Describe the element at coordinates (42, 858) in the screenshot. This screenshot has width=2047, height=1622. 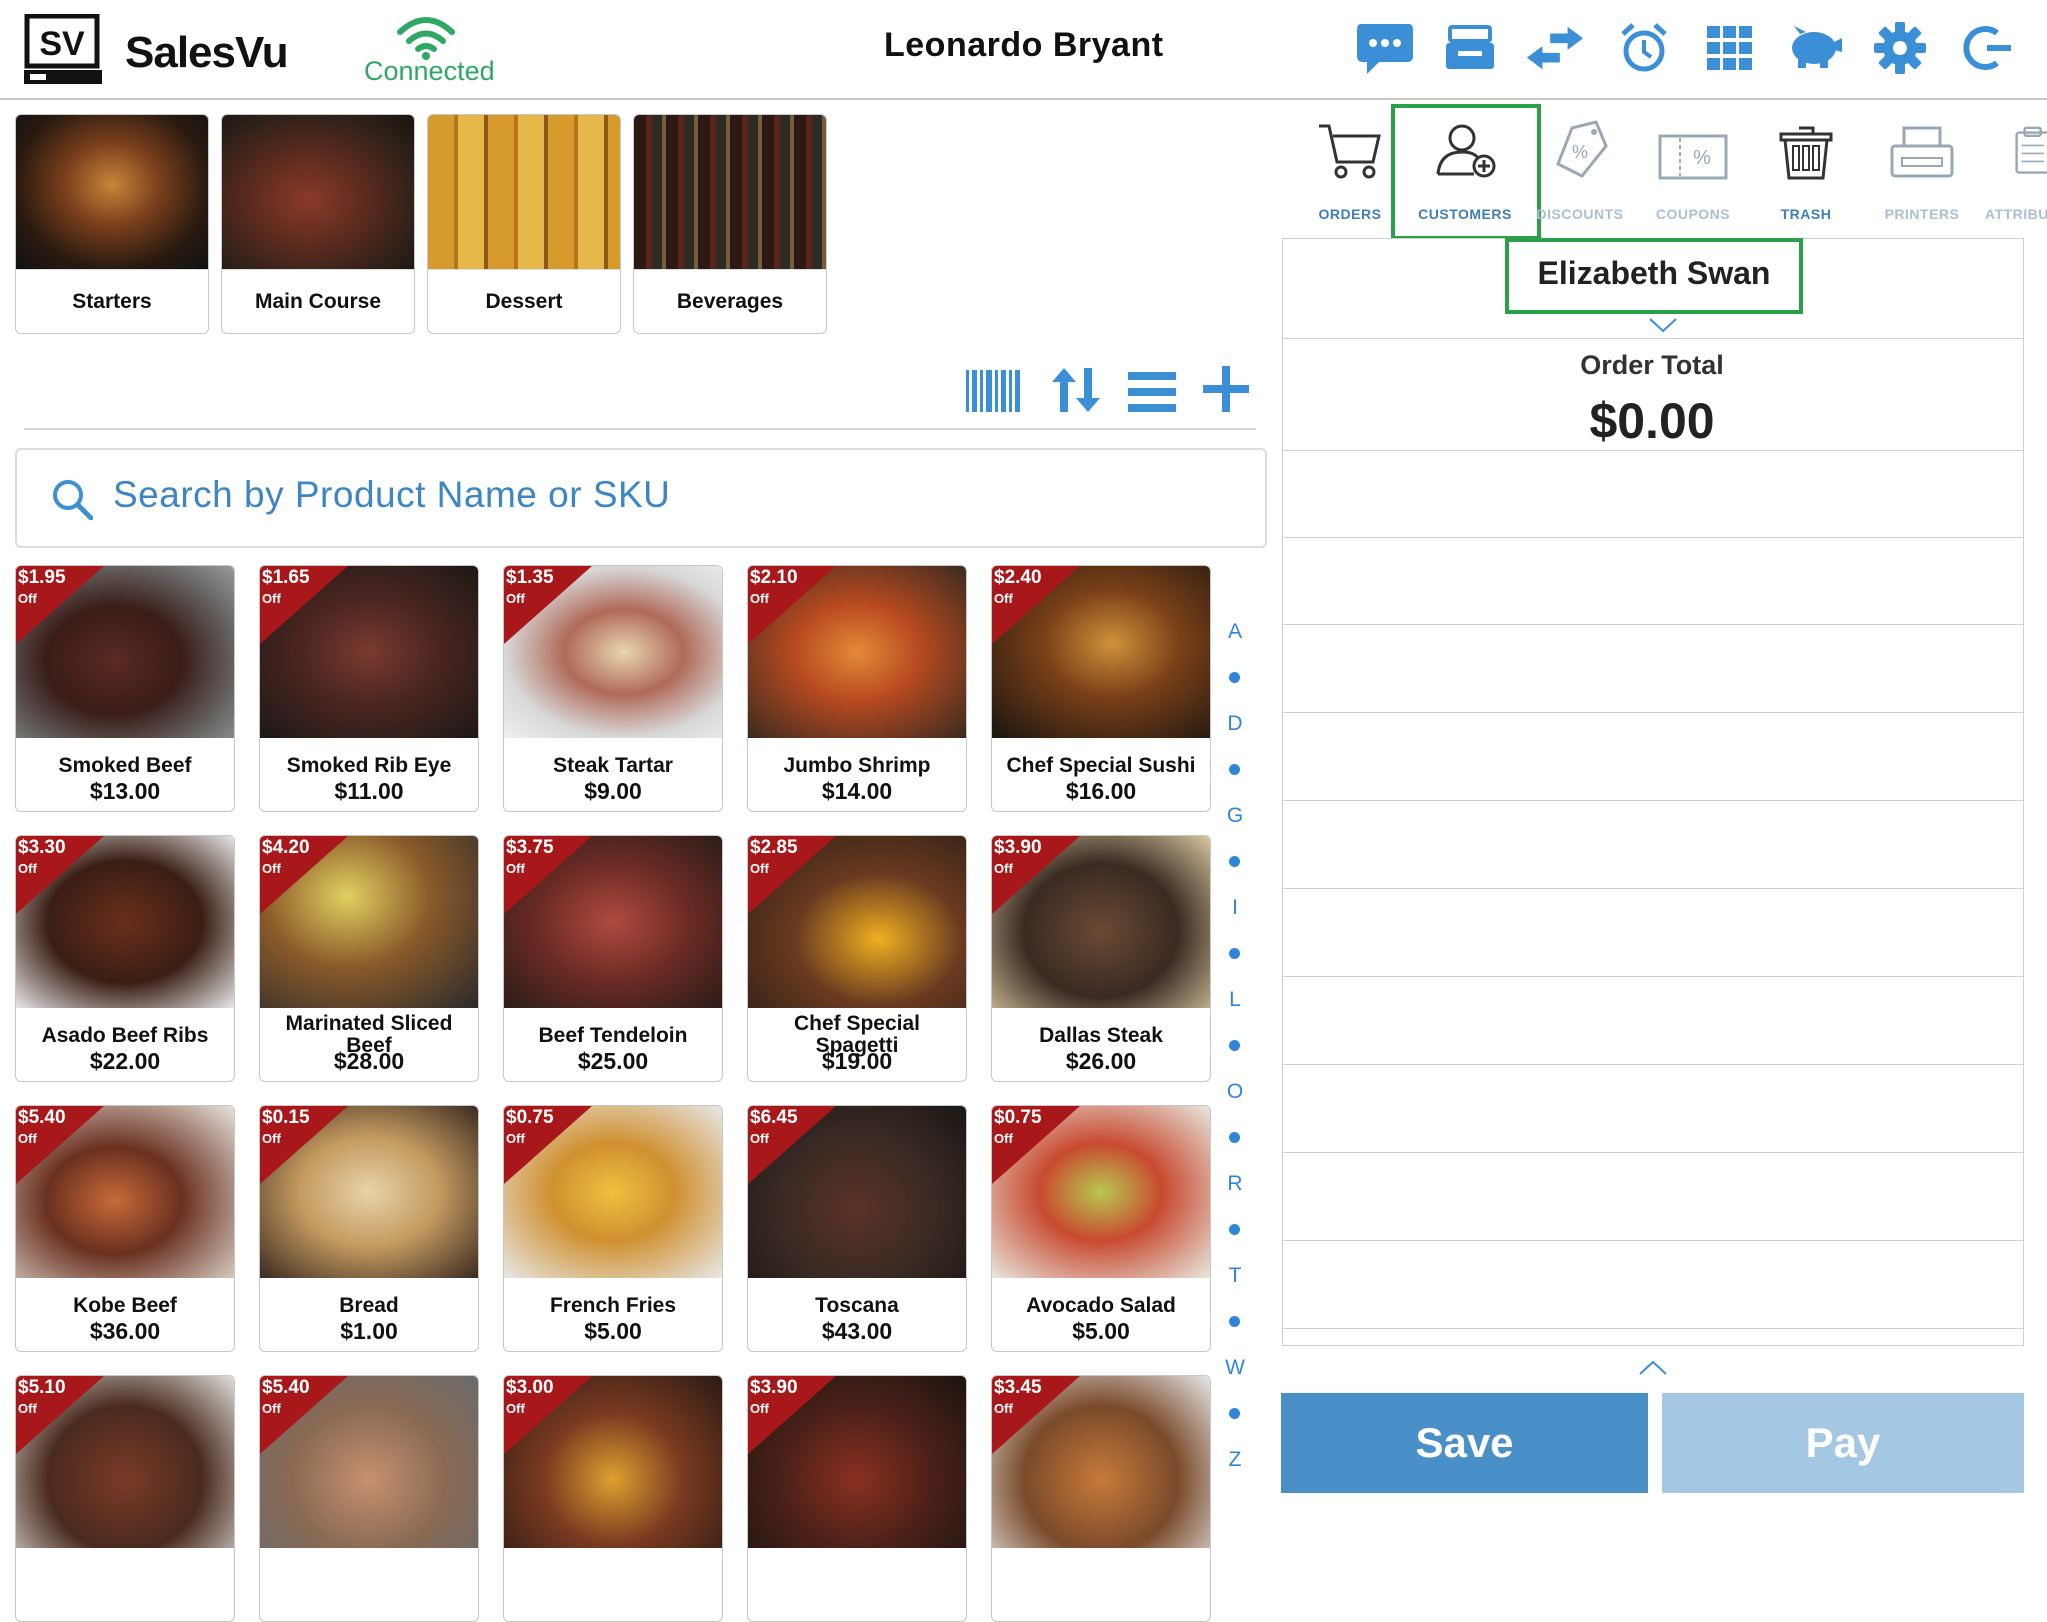
I see `discount-label: $3.30 Off` at that location.